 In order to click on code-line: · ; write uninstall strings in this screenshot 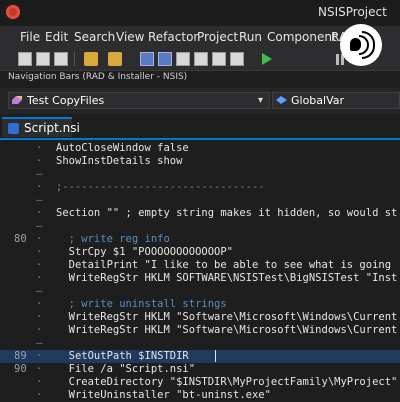, I will do `click(200, 304)`.